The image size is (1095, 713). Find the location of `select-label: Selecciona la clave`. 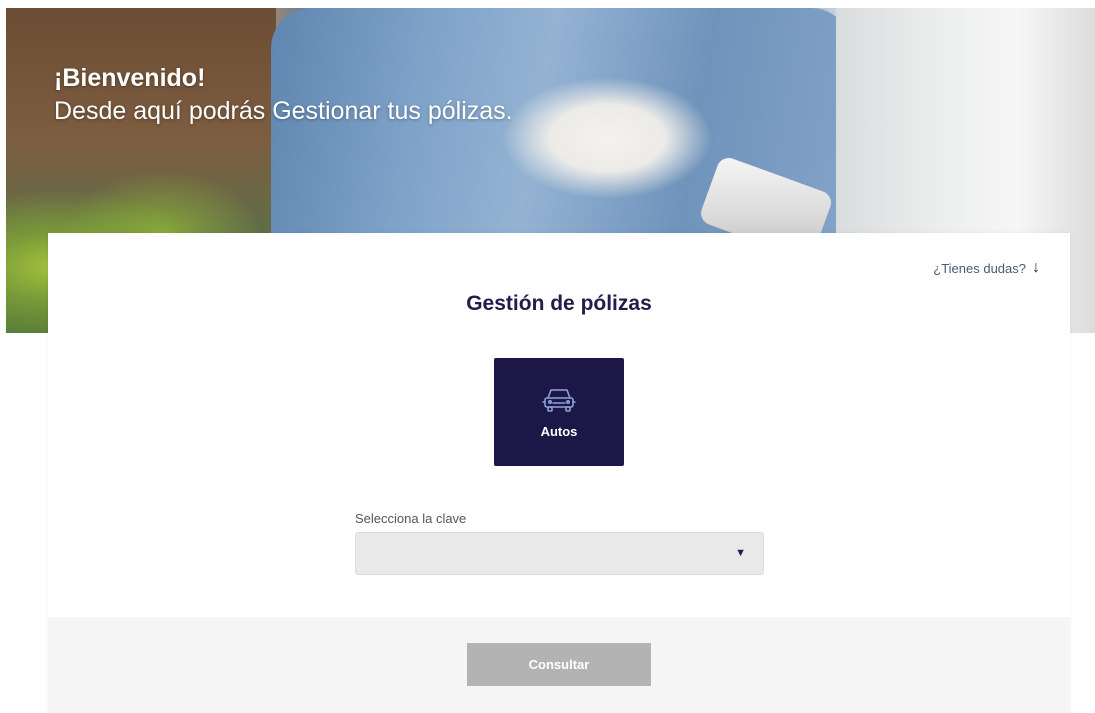

select-label: Selecciona la clave is located at coordinates (411, 518).